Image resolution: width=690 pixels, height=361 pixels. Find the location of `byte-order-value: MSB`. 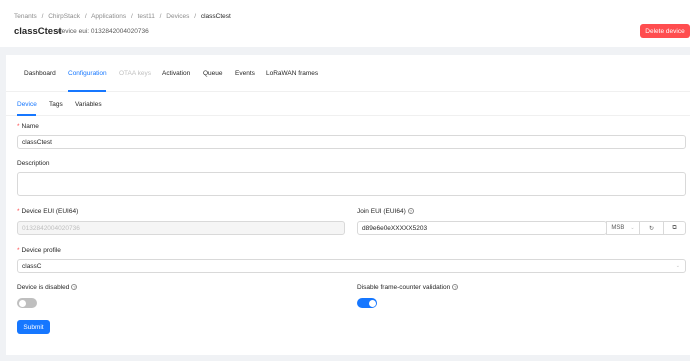

byte-order-value: MSB is located at coordinates (618, 228).